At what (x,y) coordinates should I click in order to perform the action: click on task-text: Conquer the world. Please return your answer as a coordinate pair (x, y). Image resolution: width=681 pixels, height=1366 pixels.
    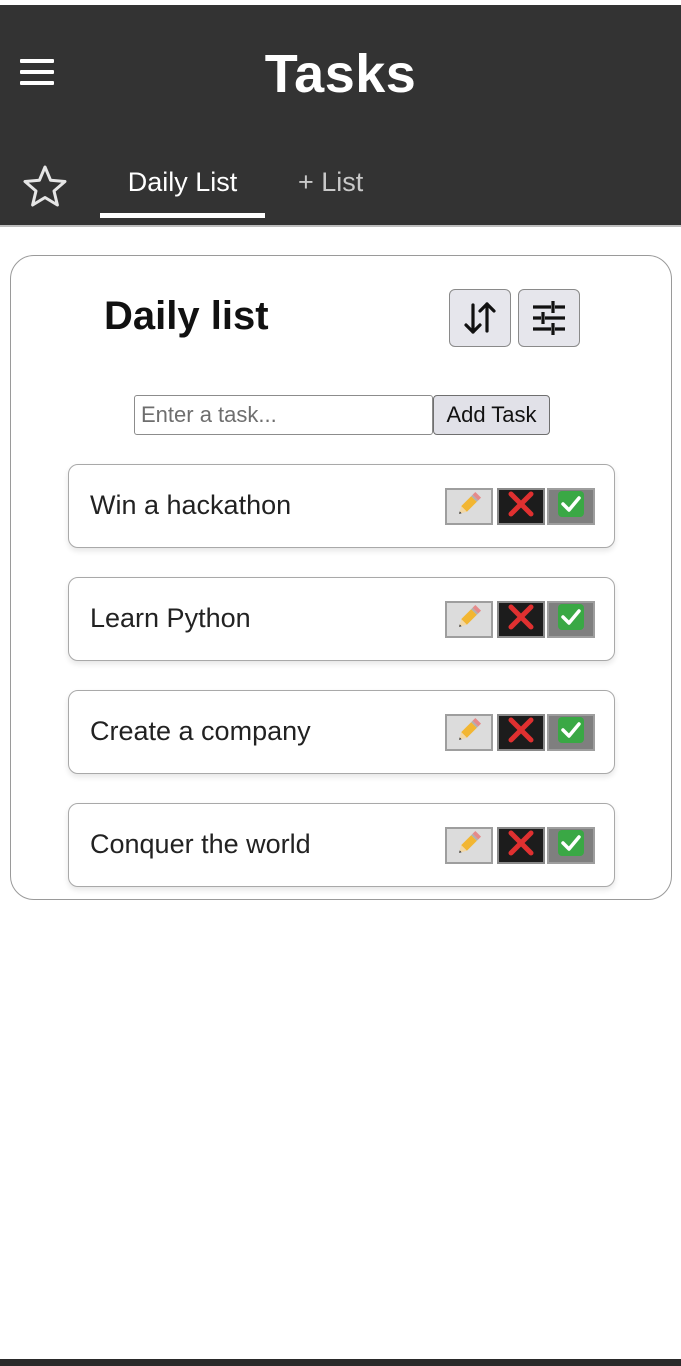
    Looking at the image, I should click on (200, 844).